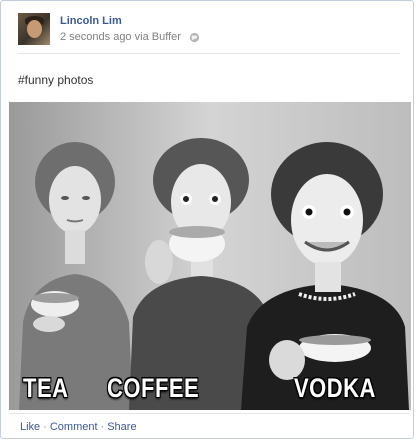  What do you see at coordinates (157, 37) in the screenshot?
I see `via-app: via Buffer` at bounding box center [157, 37].